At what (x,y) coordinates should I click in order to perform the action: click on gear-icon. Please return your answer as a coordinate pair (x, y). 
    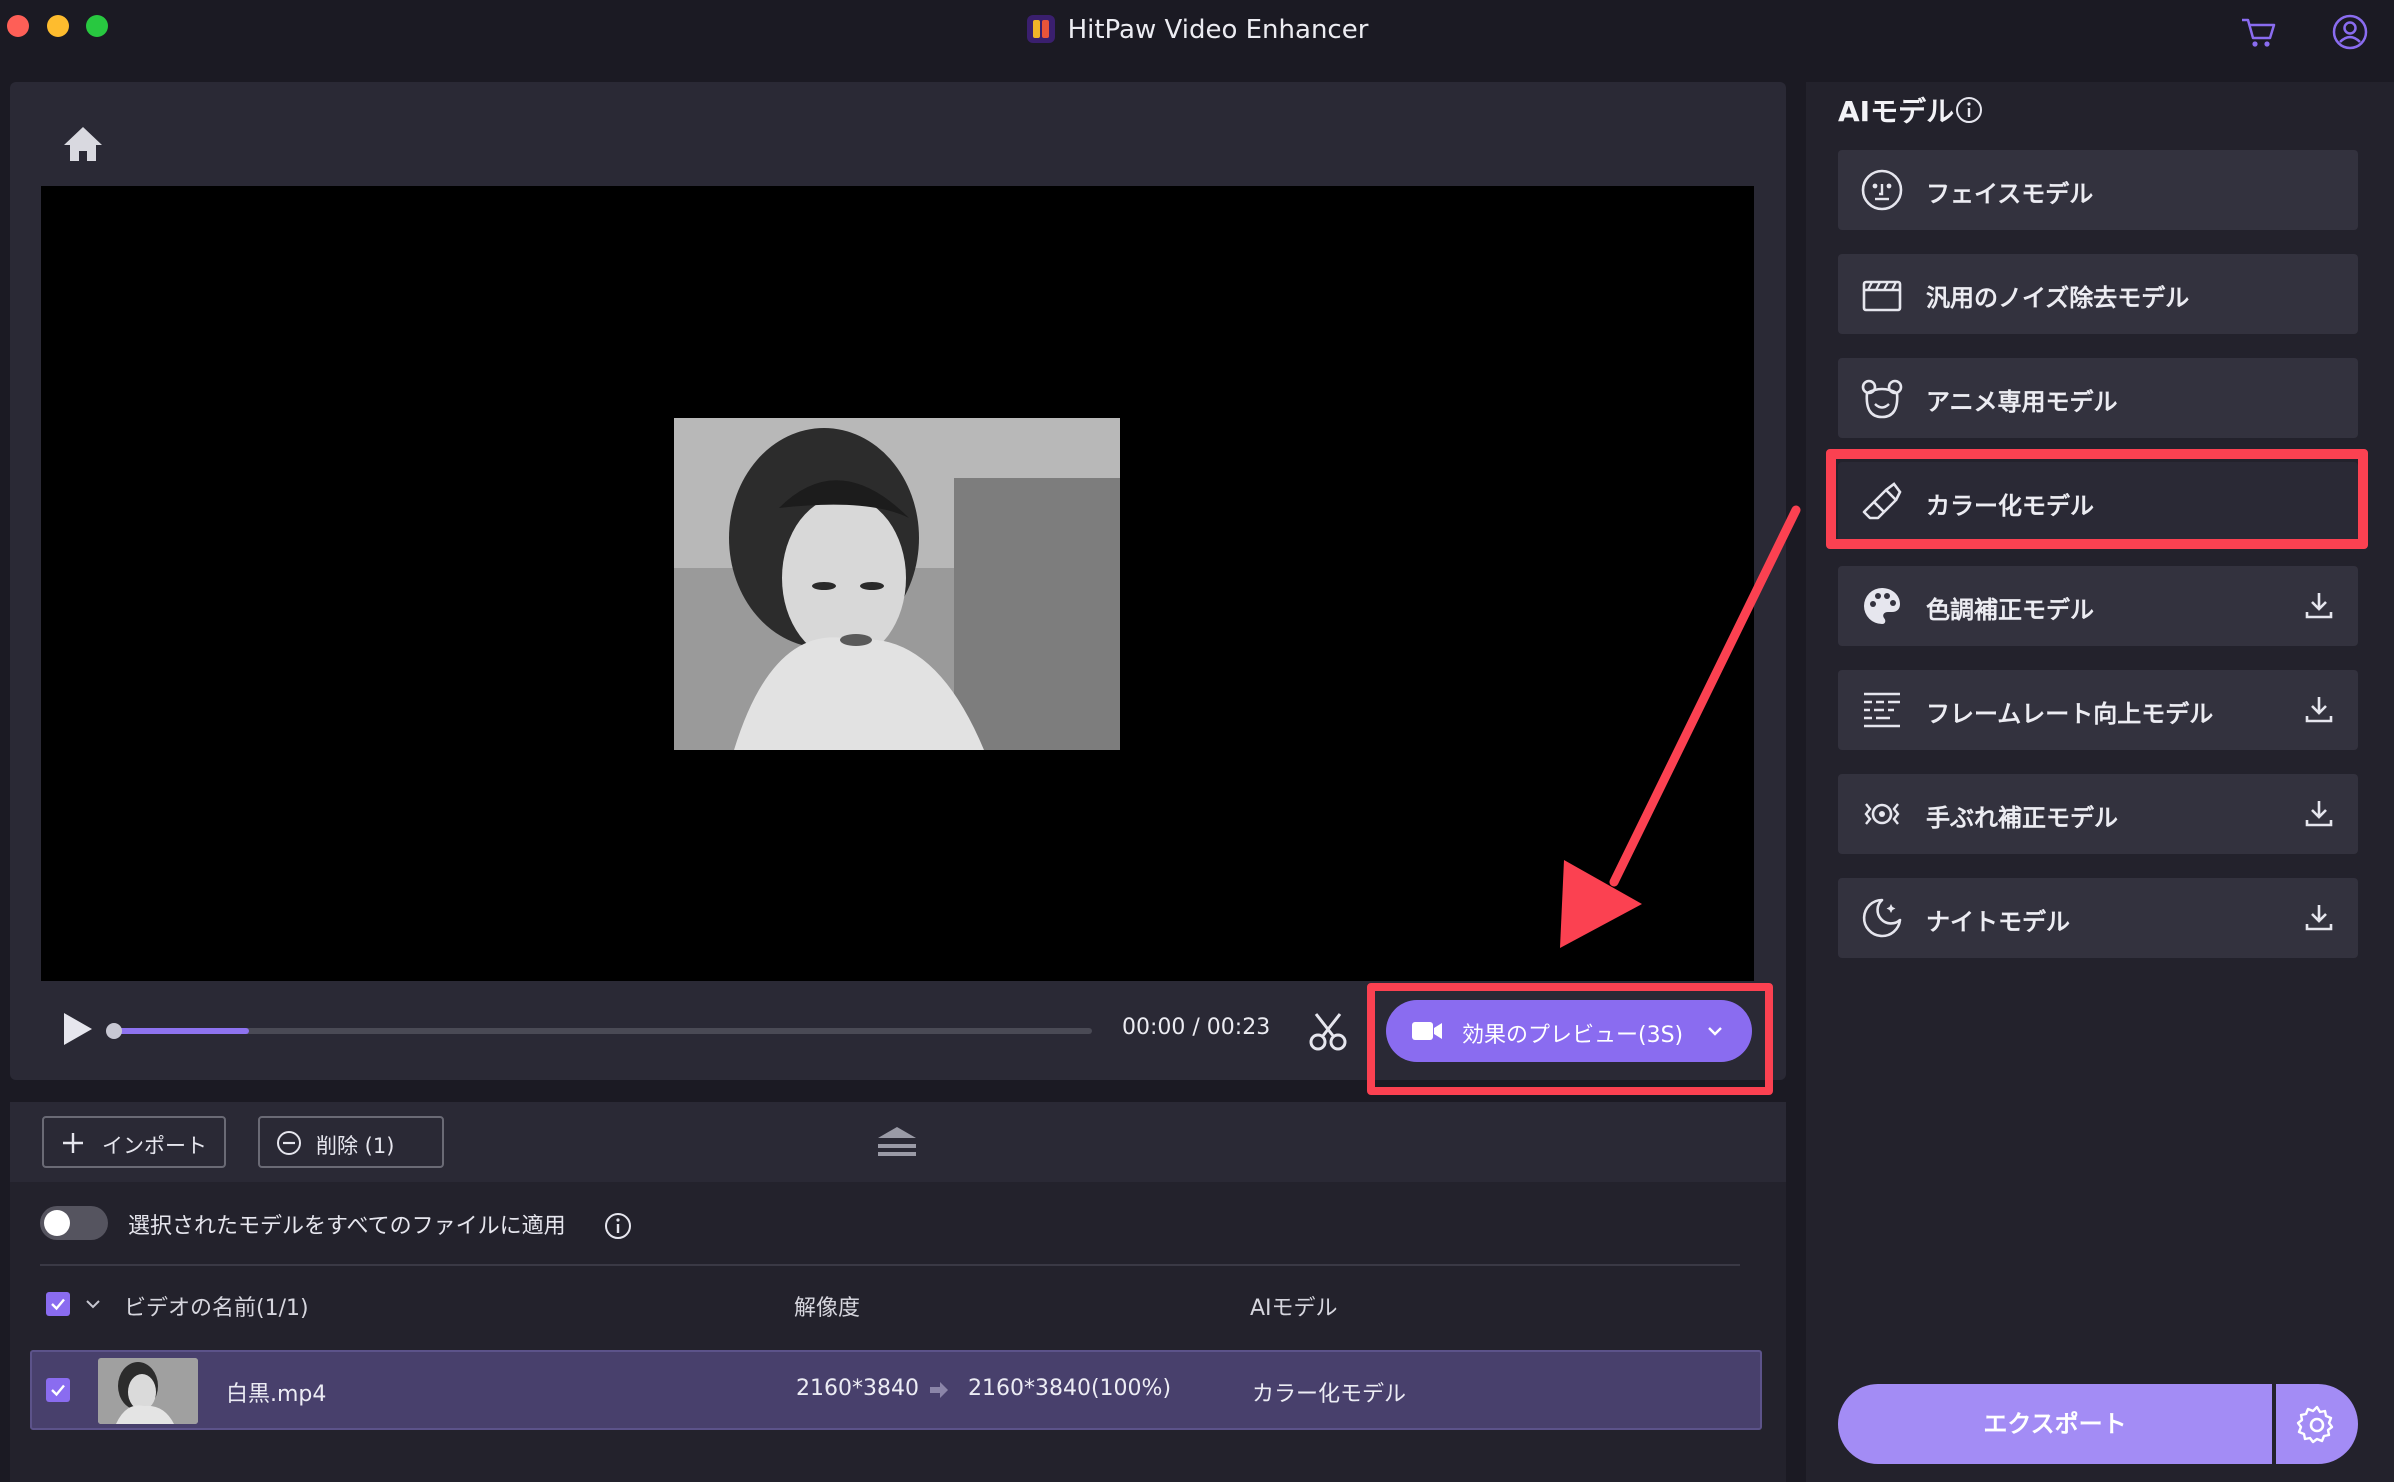
    Looking at the image, I should click on (2315, 1424).